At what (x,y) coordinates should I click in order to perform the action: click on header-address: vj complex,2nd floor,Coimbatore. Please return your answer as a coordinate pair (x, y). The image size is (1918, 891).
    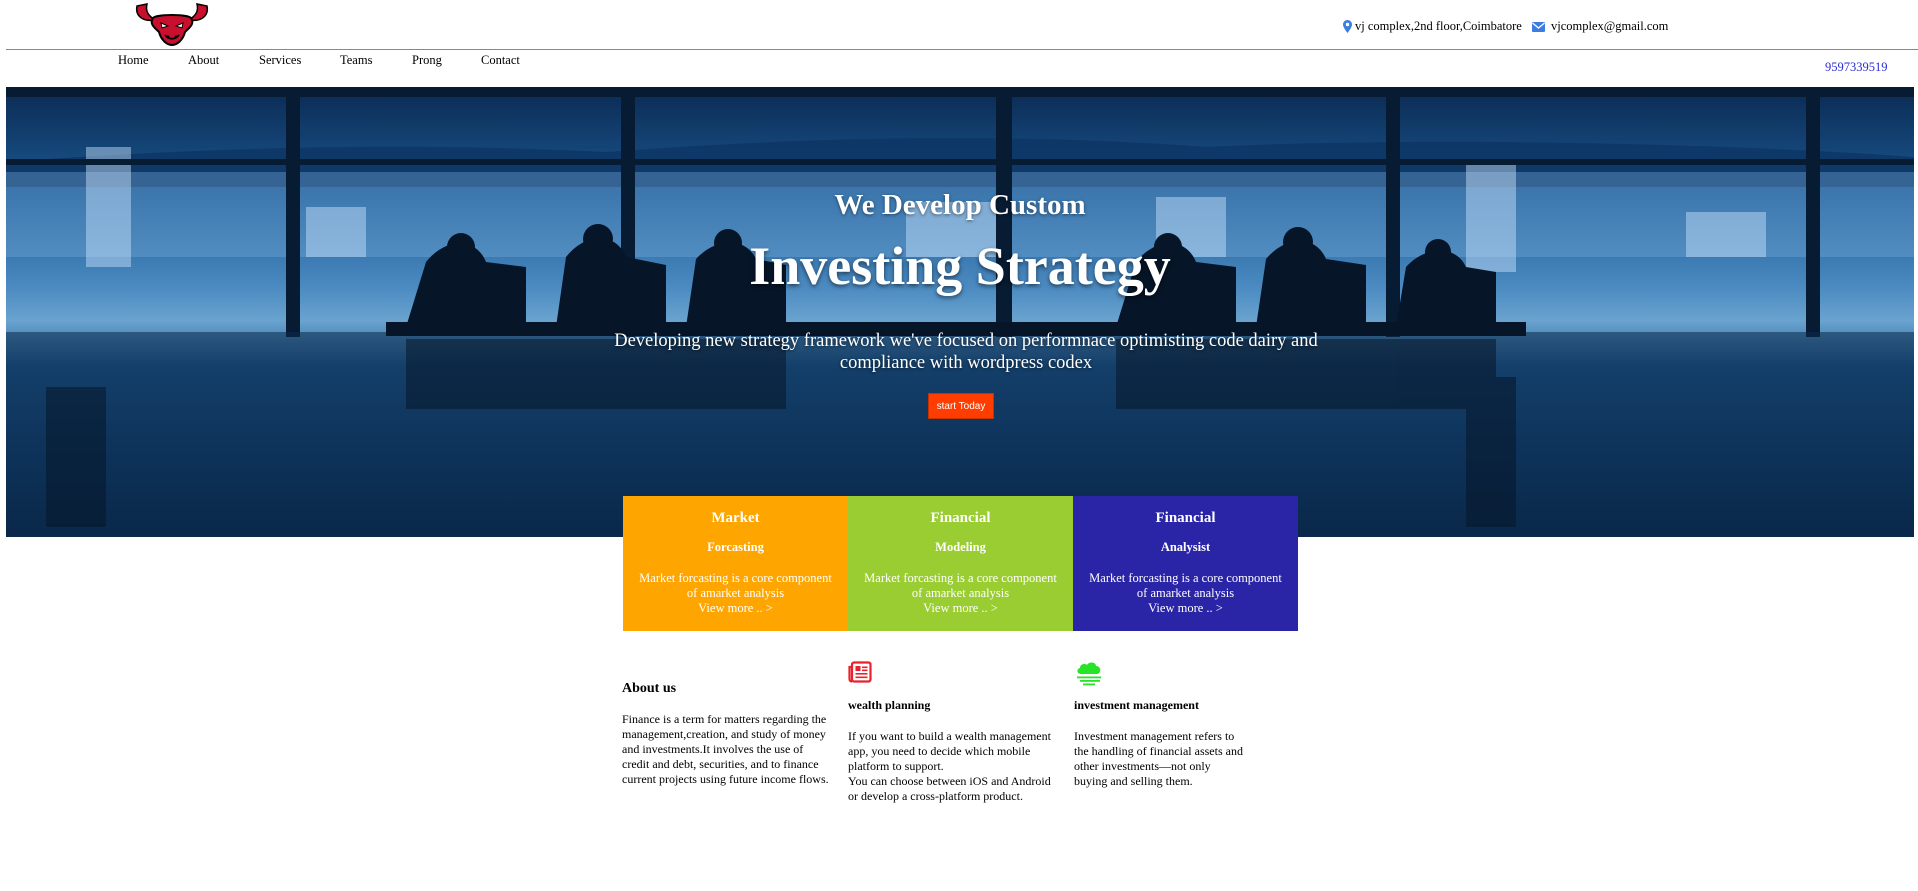
    Looking at the image, I should click on (1432, 26).